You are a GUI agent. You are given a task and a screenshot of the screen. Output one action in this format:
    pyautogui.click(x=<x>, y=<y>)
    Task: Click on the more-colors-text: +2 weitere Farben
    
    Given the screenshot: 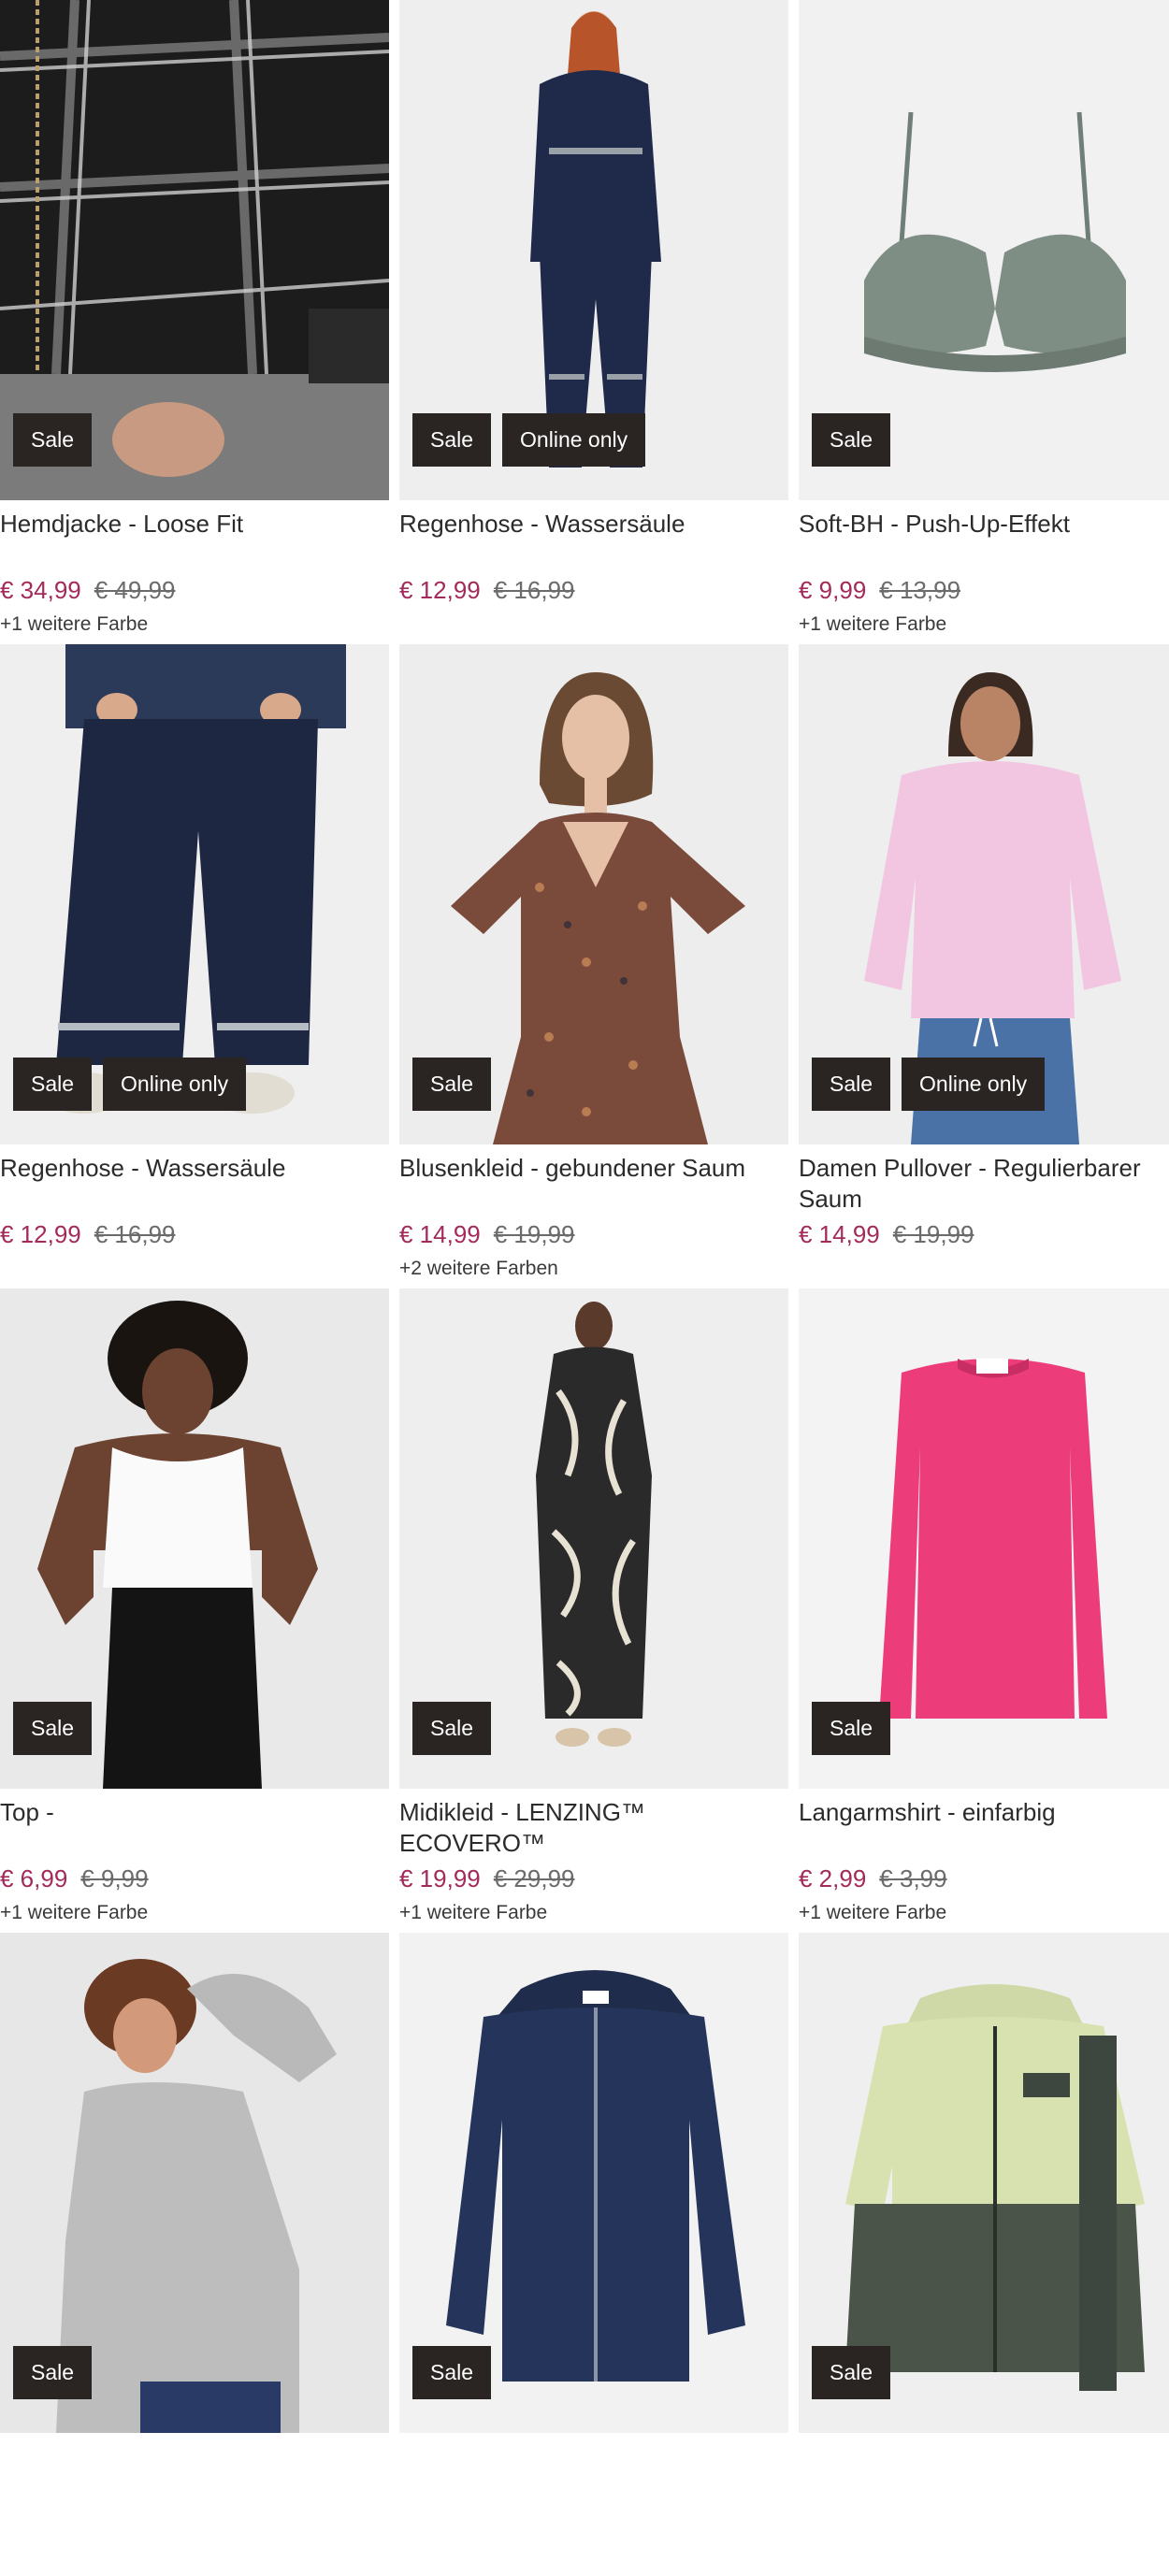 What is the action you would take?
    pyautogui.click(x=479, y=1269)
    